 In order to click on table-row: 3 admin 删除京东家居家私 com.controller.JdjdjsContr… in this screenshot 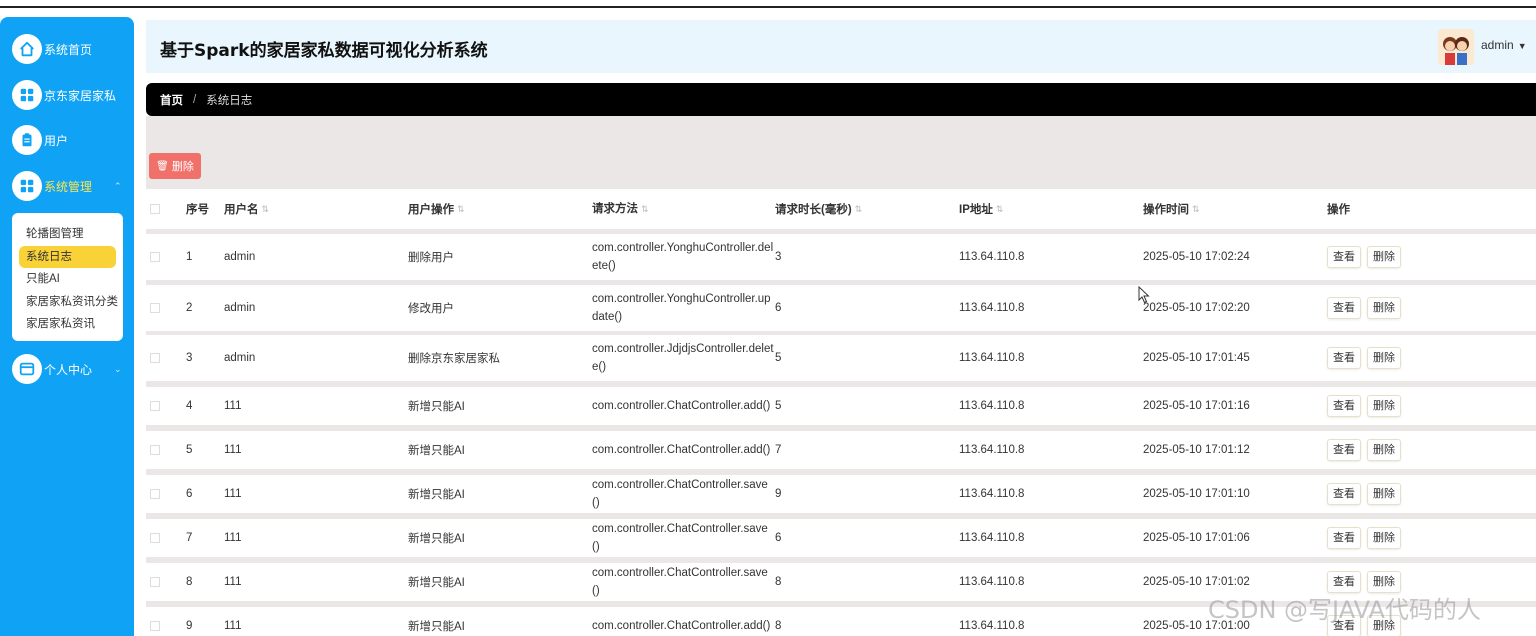, I will do `click(841, 358)`.